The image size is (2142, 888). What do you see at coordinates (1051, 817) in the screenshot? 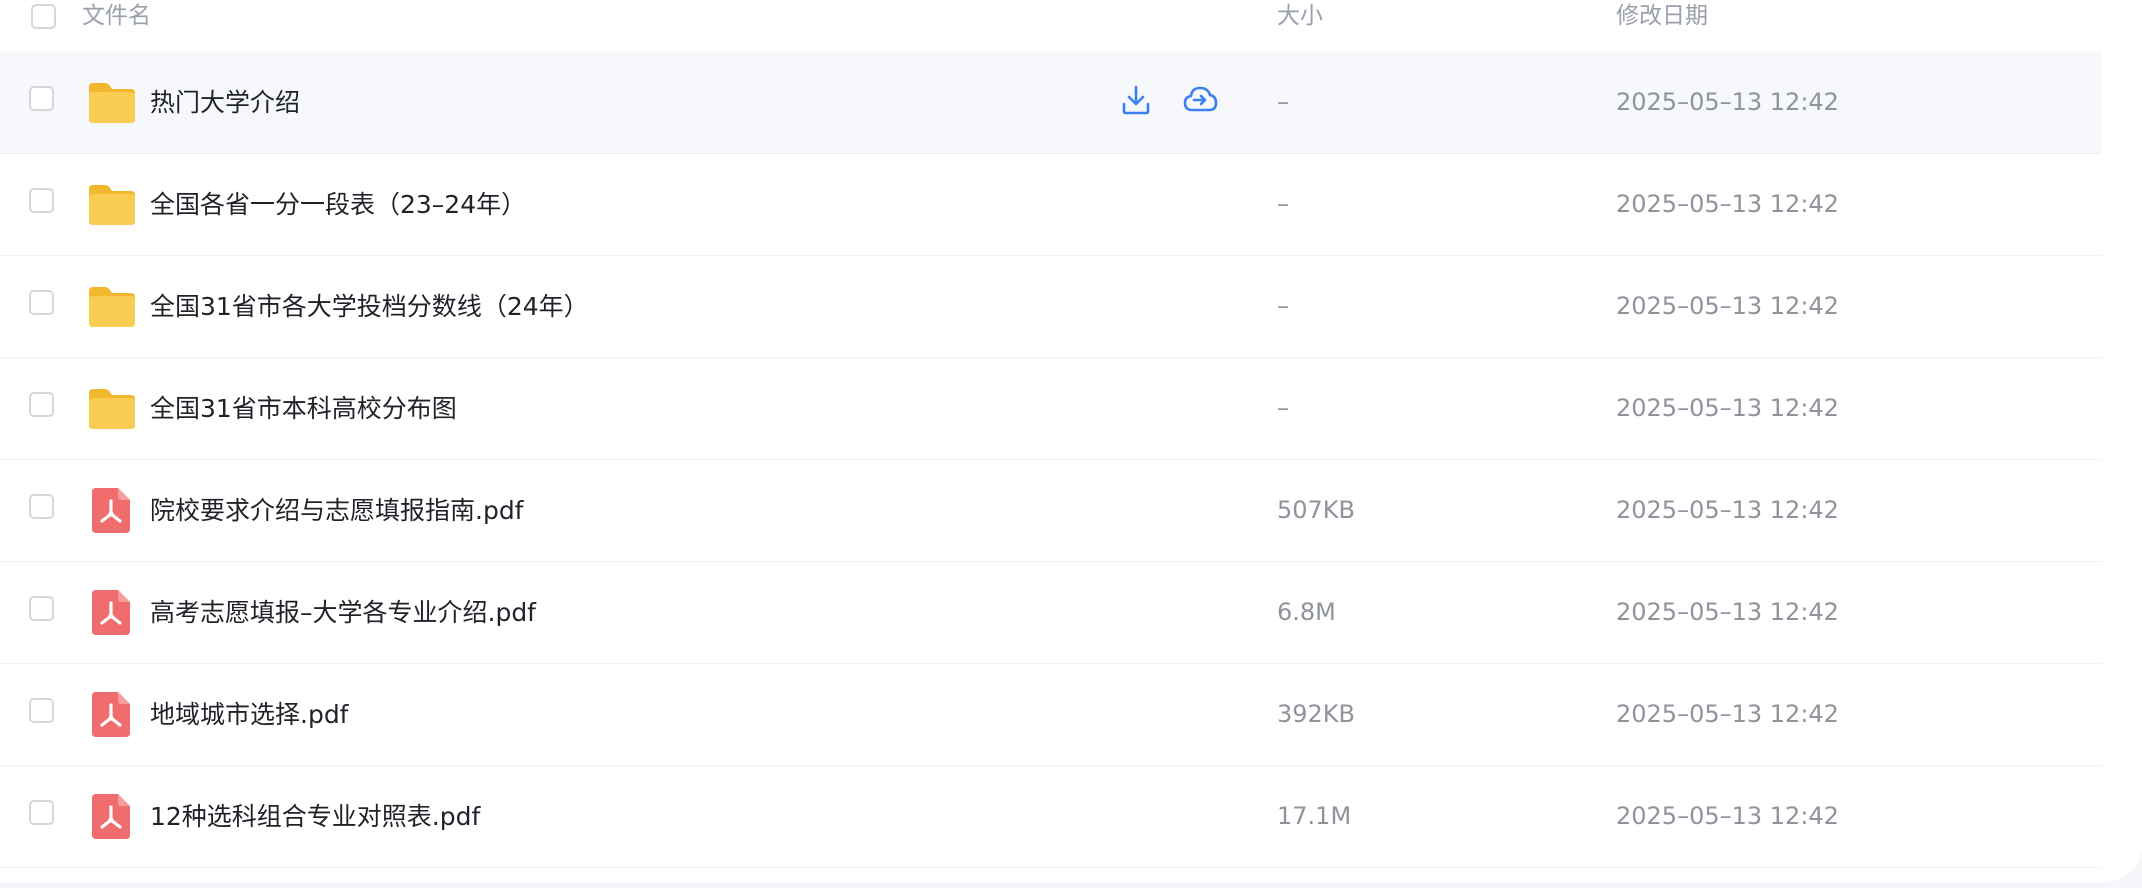
I see `file-row: 12种选科组合专业对照表.pdf 17.1M 2025–05–13 12:42` at bounding box center [1051, 817].